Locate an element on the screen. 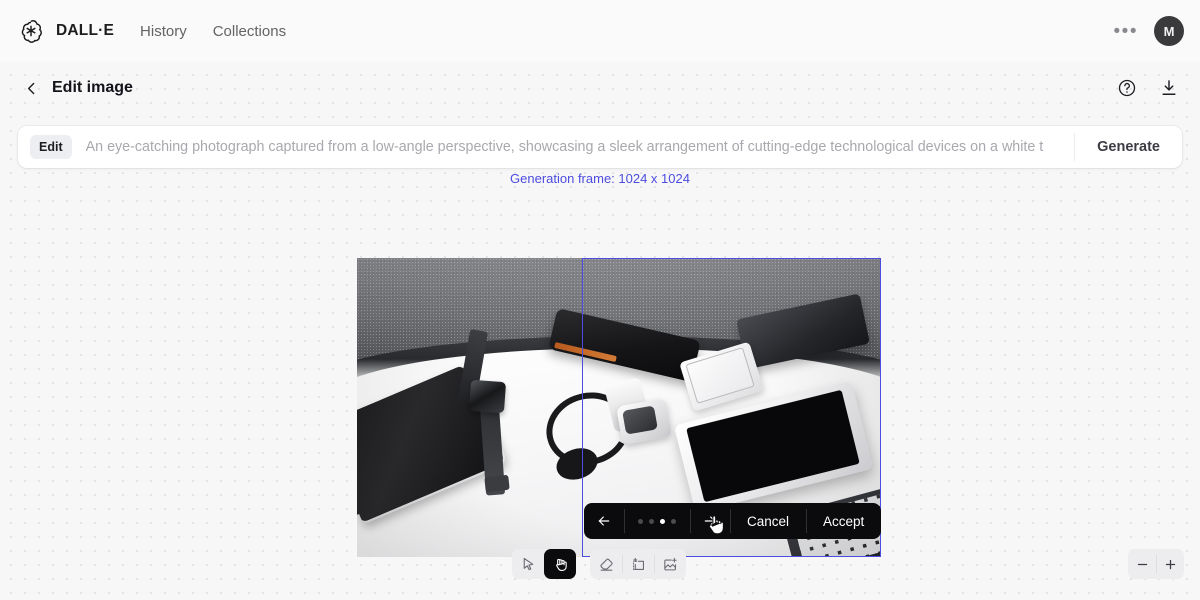  tool-palette-primary is located at coordinates (544, 564).